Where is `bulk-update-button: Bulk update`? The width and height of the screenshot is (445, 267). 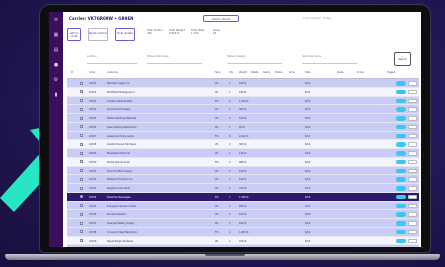 bulk-update-button: Bulk update is located at coordinates (125, 34).